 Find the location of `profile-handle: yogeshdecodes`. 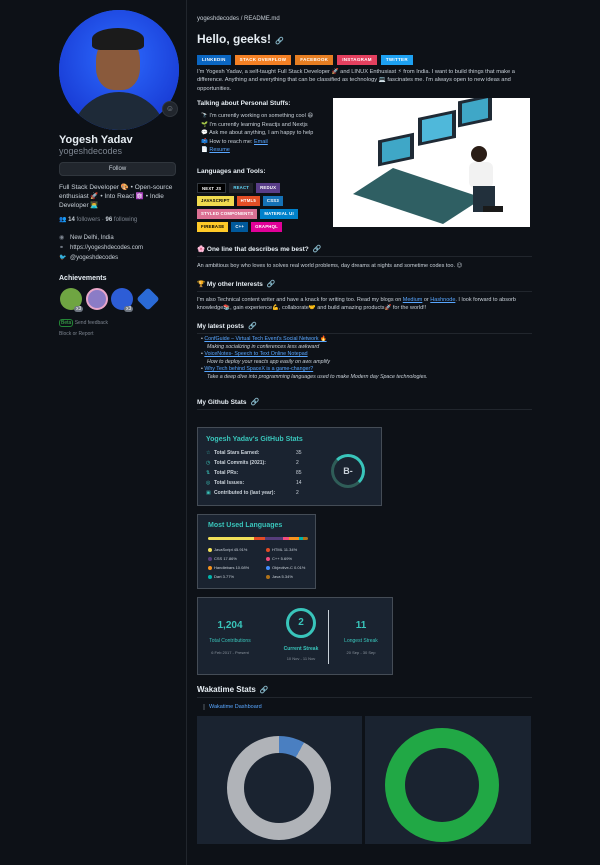

profile-handle: yogeshdecodes is located at coordinates (91, 151).